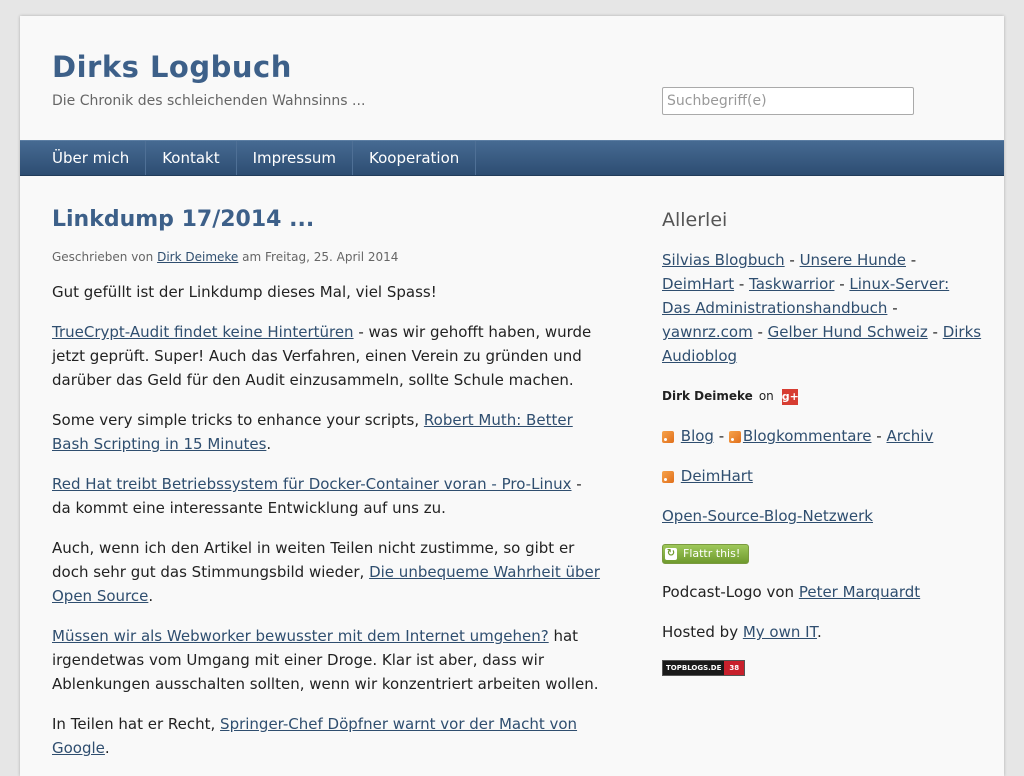 The width and height of the screenshot is (1024, 776). Describe the element at coordinates (767, 516) in the screenshot. I see `network-link: Open-Source-Blog-Netzwerk` at that location.